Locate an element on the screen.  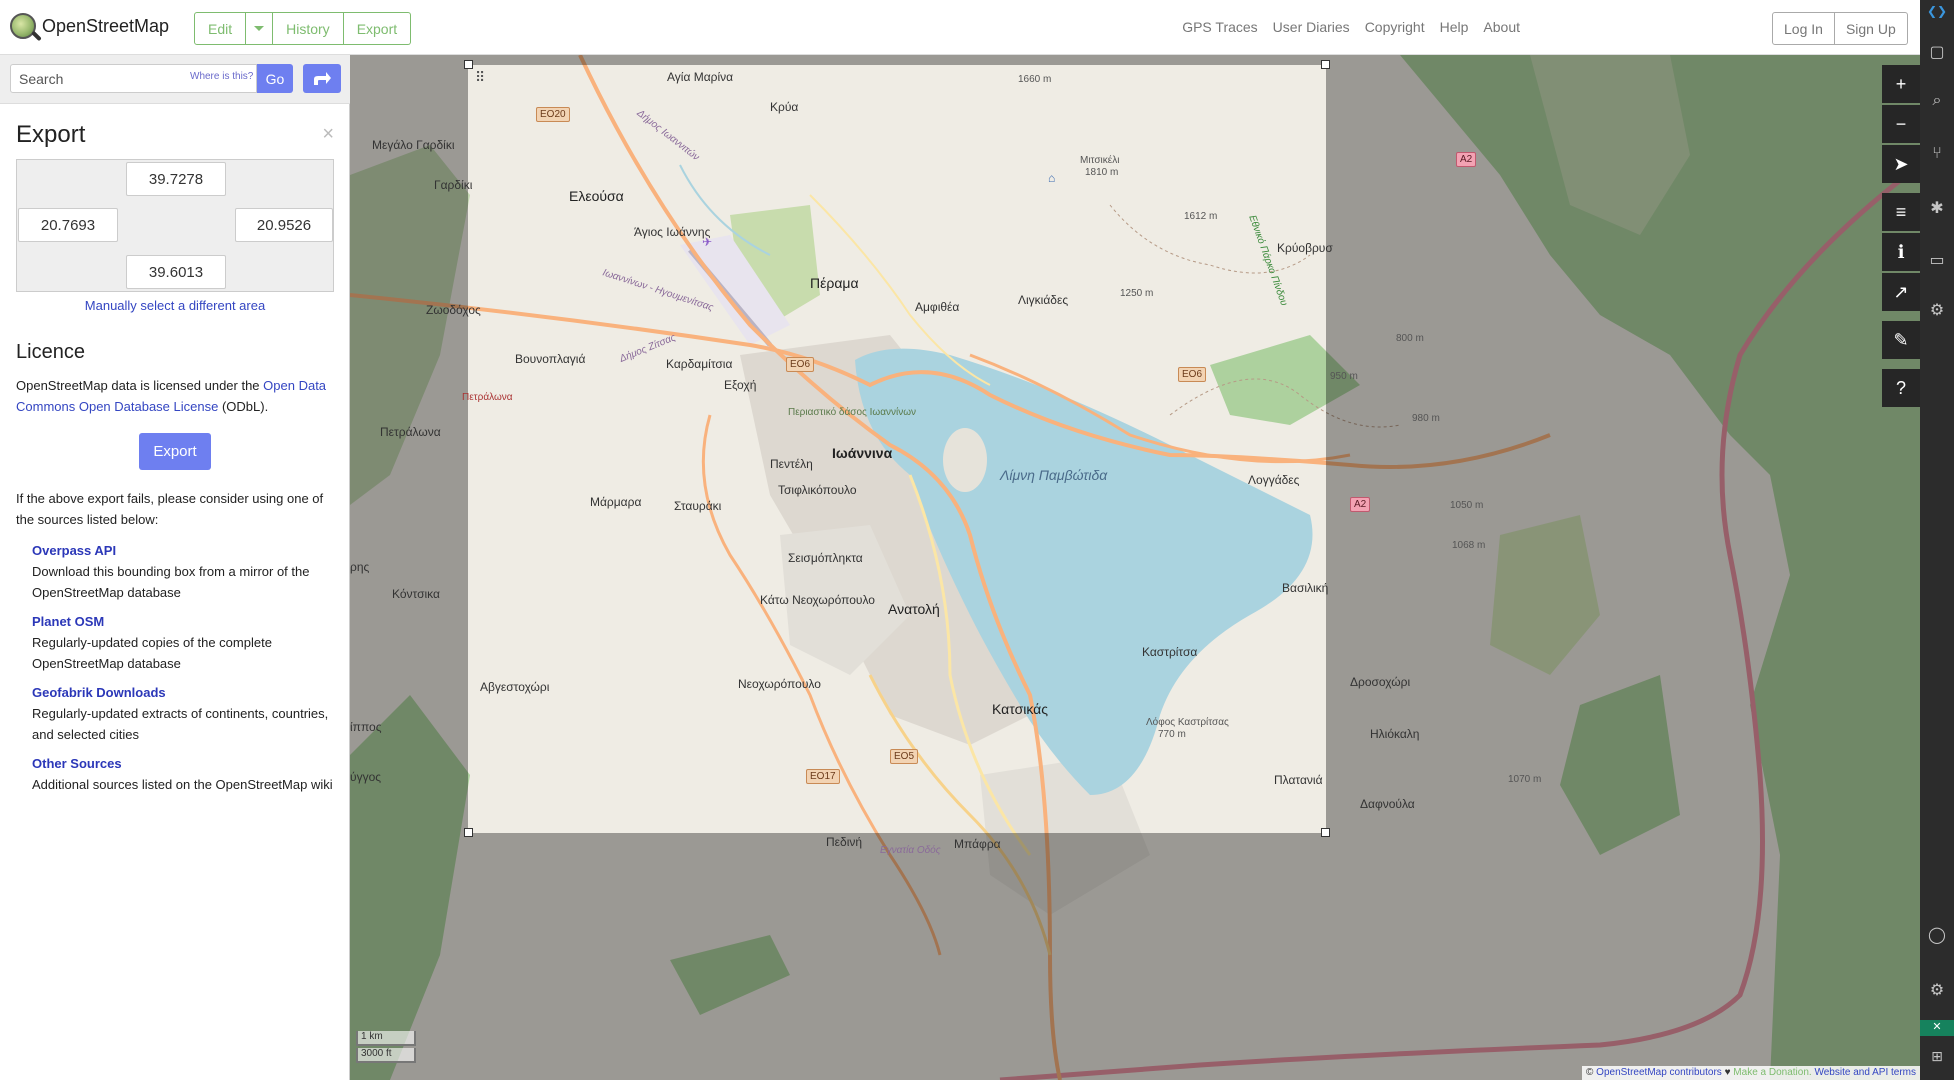
road-shield: EO20 is located at coordinates (553, 114).